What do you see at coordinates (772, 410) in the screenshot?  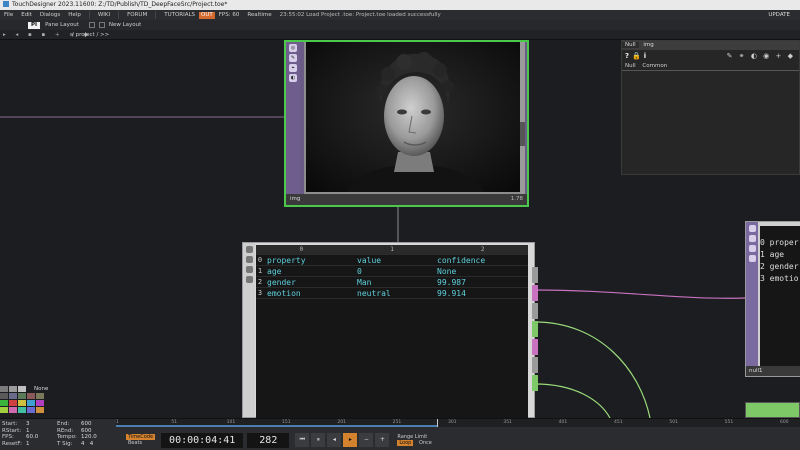 I see `green-node` at bounding box center [772, 410].